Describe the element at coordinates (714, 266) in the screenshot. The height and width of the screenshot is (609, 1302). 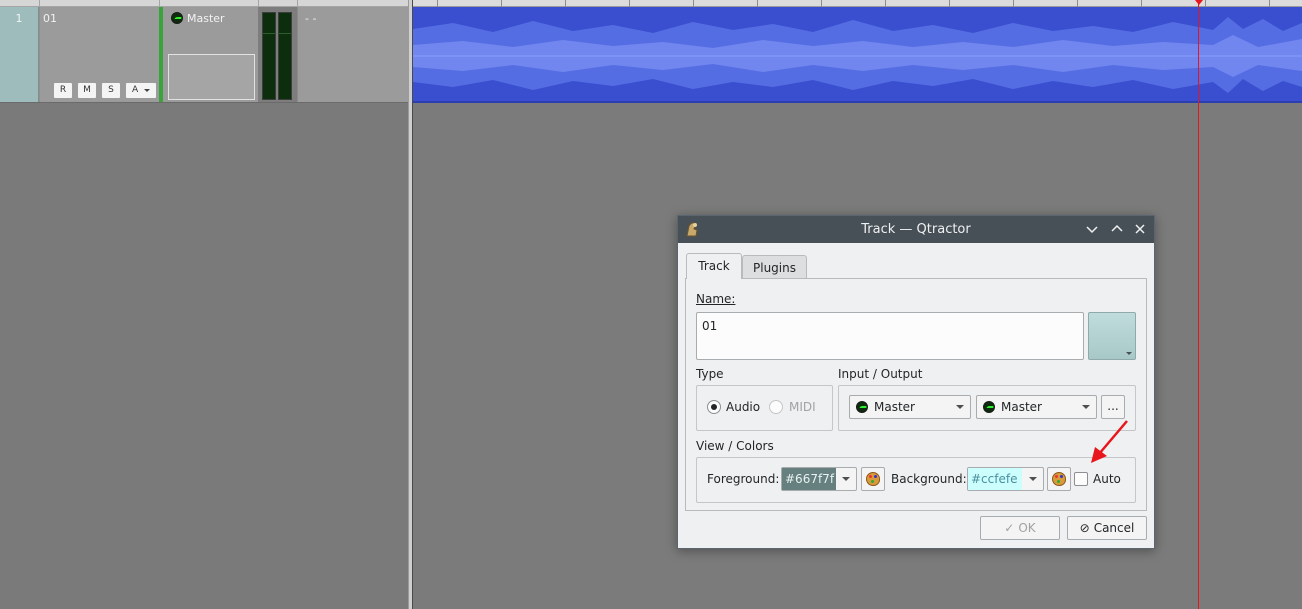
I see `tab-track: Track` at that location.